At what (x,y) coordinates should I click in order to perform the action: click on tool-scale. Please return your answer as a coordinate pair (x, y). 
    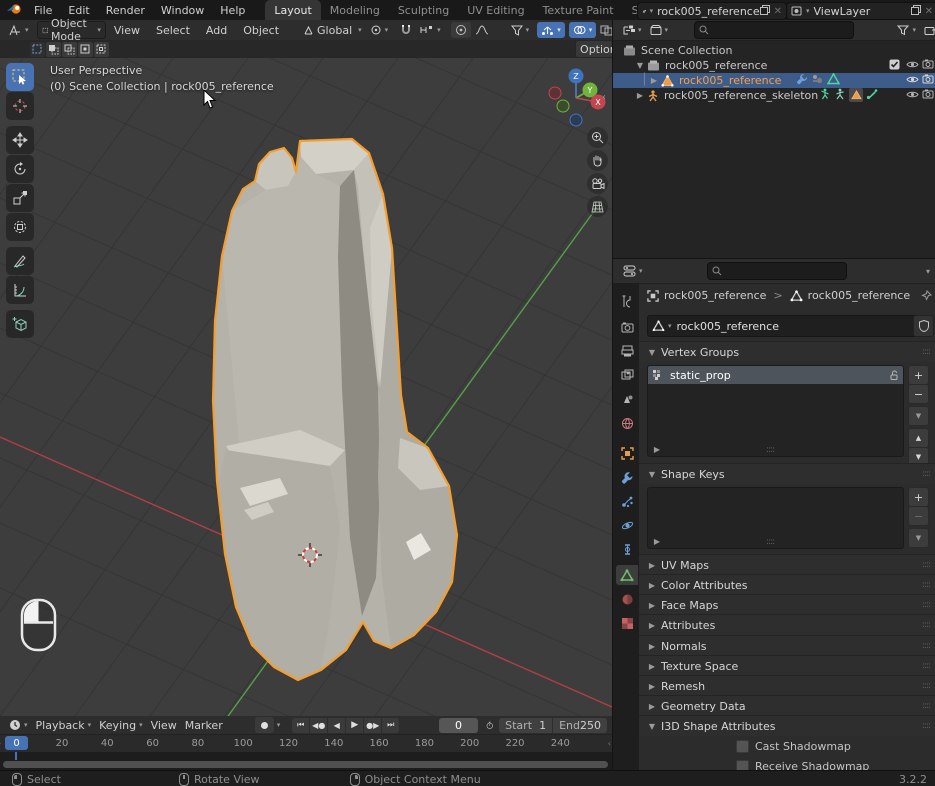
    Looking at the image, I should click on (20, 198).